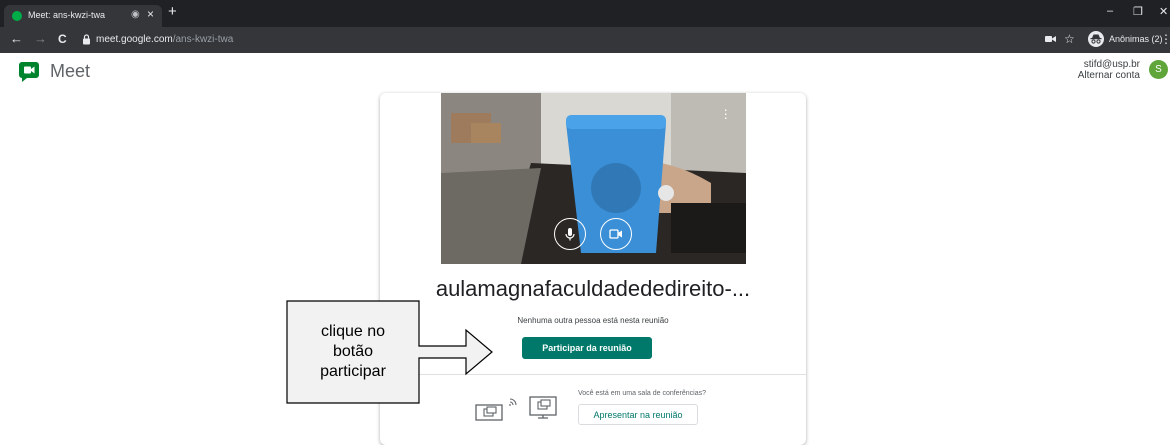  I want to click on profile-label: Anônimas (2), so click(1136, 39).